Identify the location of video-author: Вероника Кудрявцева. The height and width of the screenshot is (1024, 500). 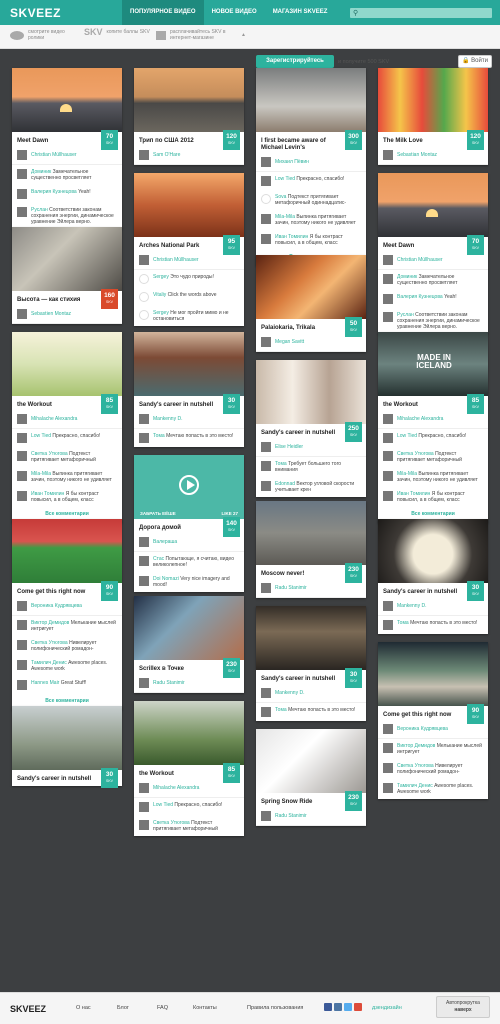
(433, 730).